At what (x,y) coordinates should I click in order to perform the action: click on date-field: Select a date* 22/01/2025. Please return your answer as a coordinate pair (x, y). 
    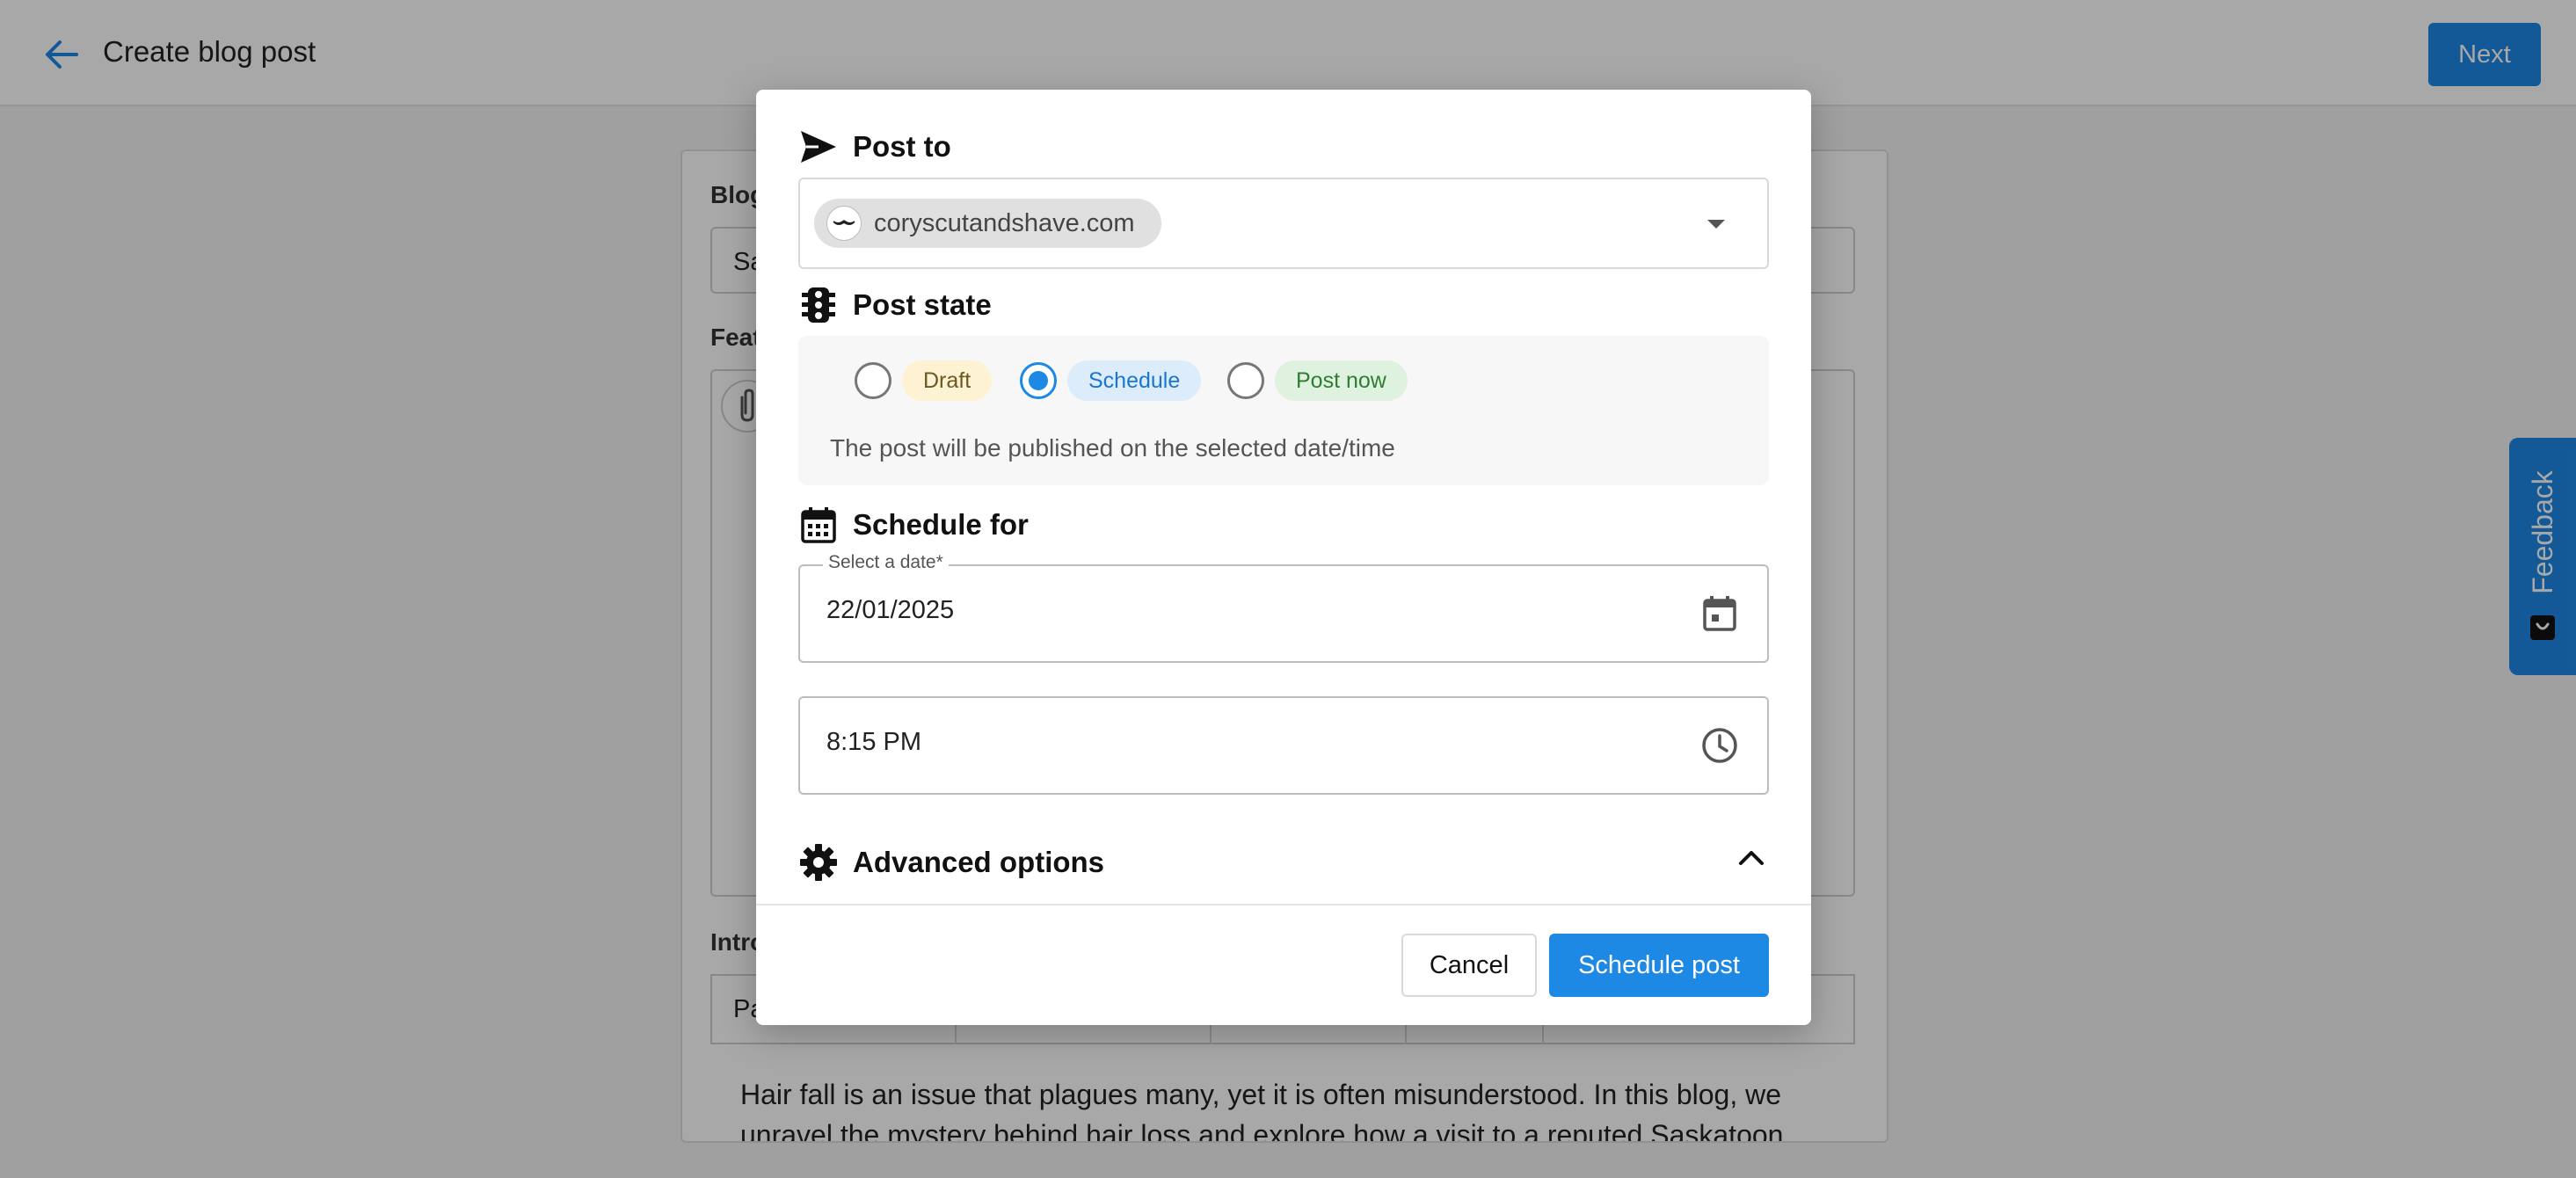
    Looking at the image, I should click on (1283, 607).